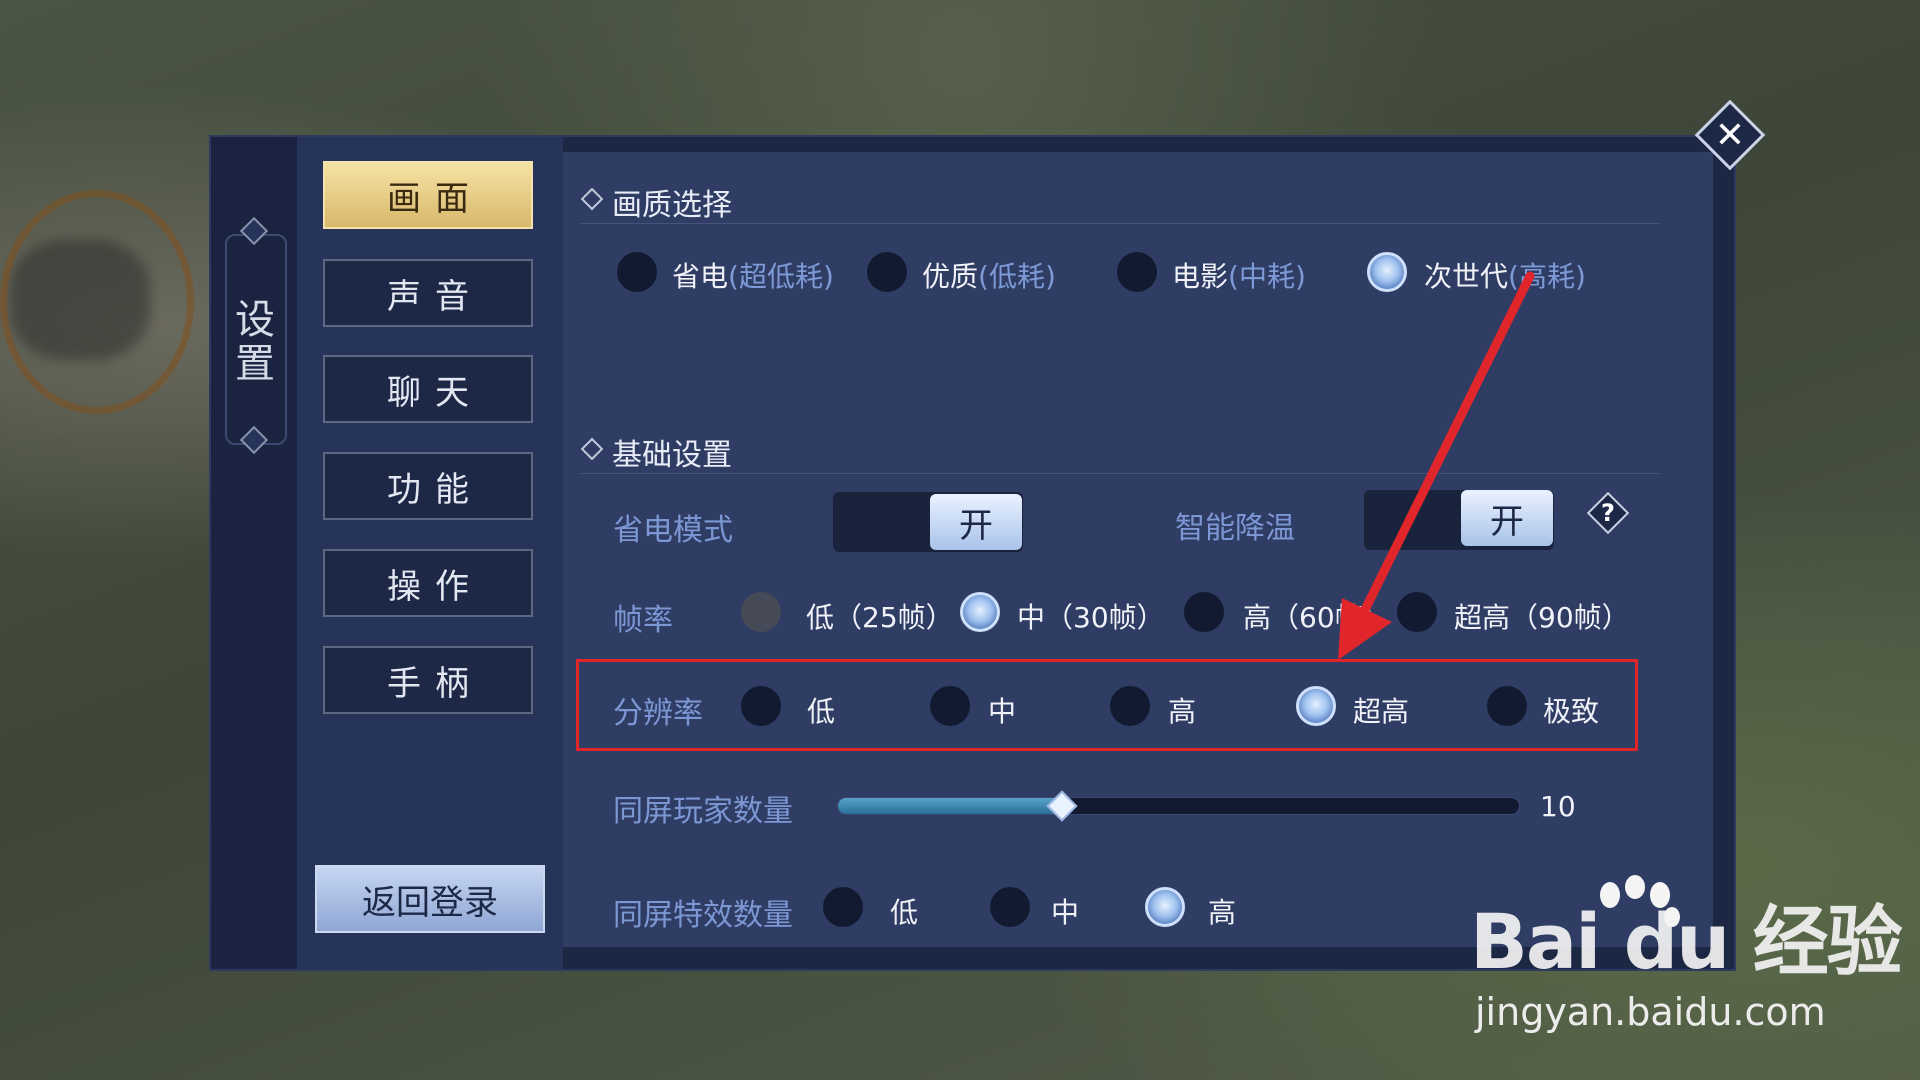 This screenshot has height=1080, width=1920. Describe the element at coordinates (637, 272) in the screenshot. I see `quality-radio-power` at that location.